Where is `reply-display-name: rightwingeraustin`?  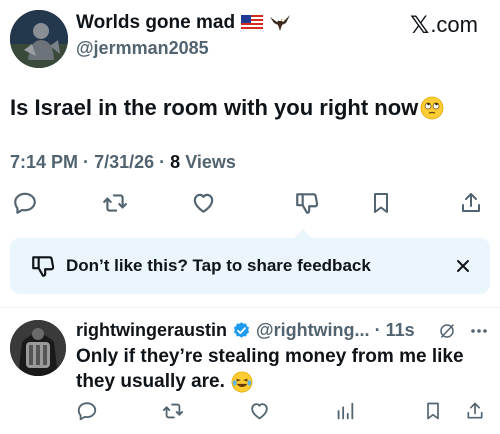 reply-display-name: rightwingeraustin is located at coordinates (151, 330).